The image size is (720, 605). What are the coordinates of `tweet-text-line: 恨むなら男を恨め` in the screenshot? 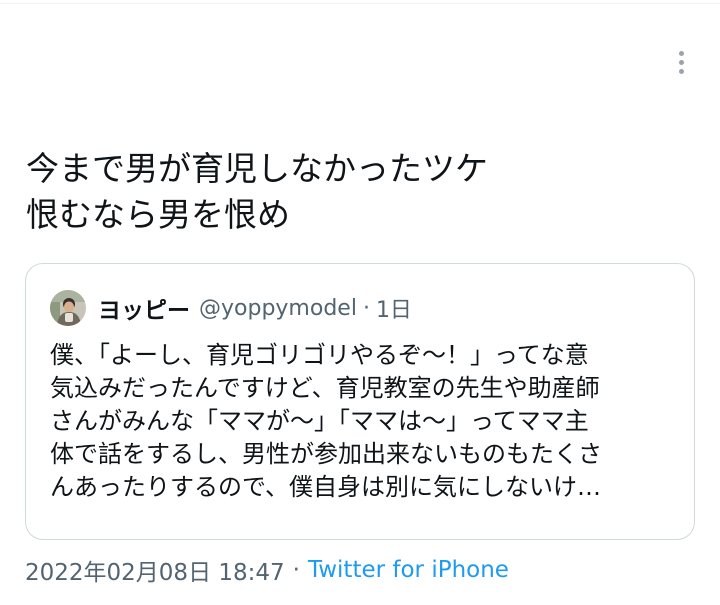 It's located at (158, 214).